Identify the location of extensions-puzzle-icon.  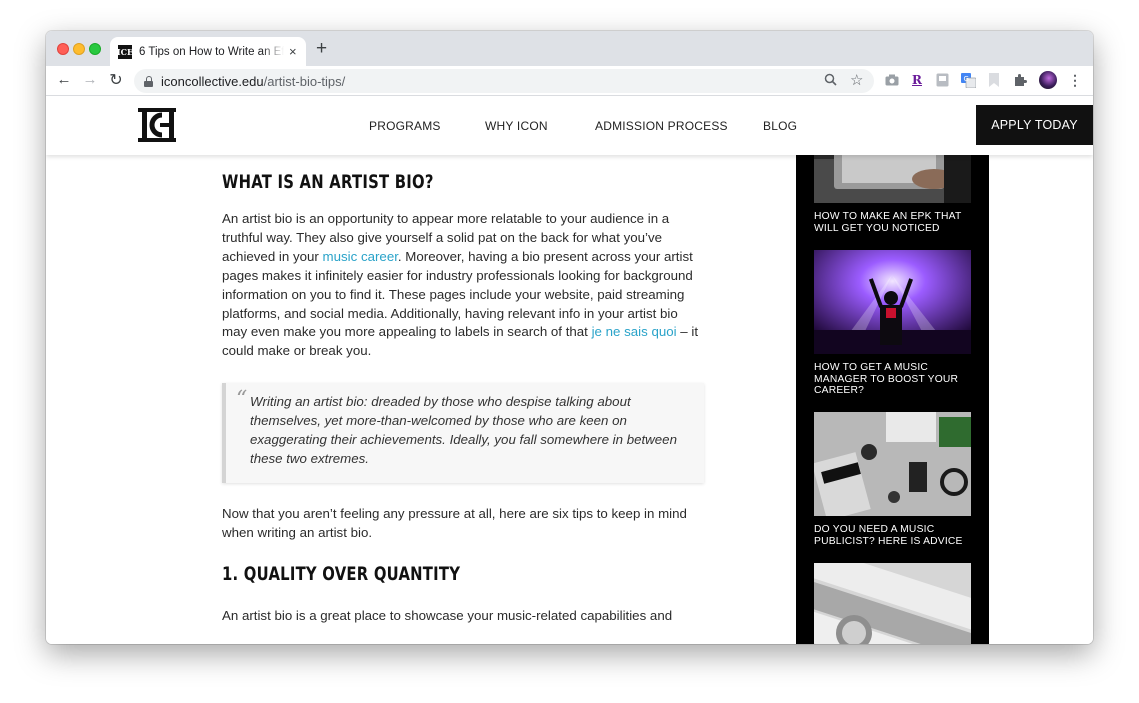
(1020, 80).